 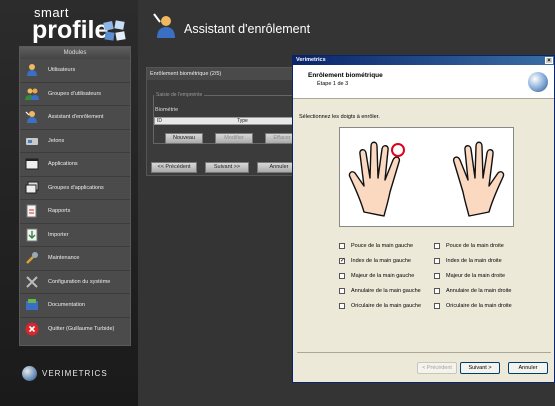 I want to click on checkbox-left-ring: Annulaire de la main gauche, so click(x=380, y=291).